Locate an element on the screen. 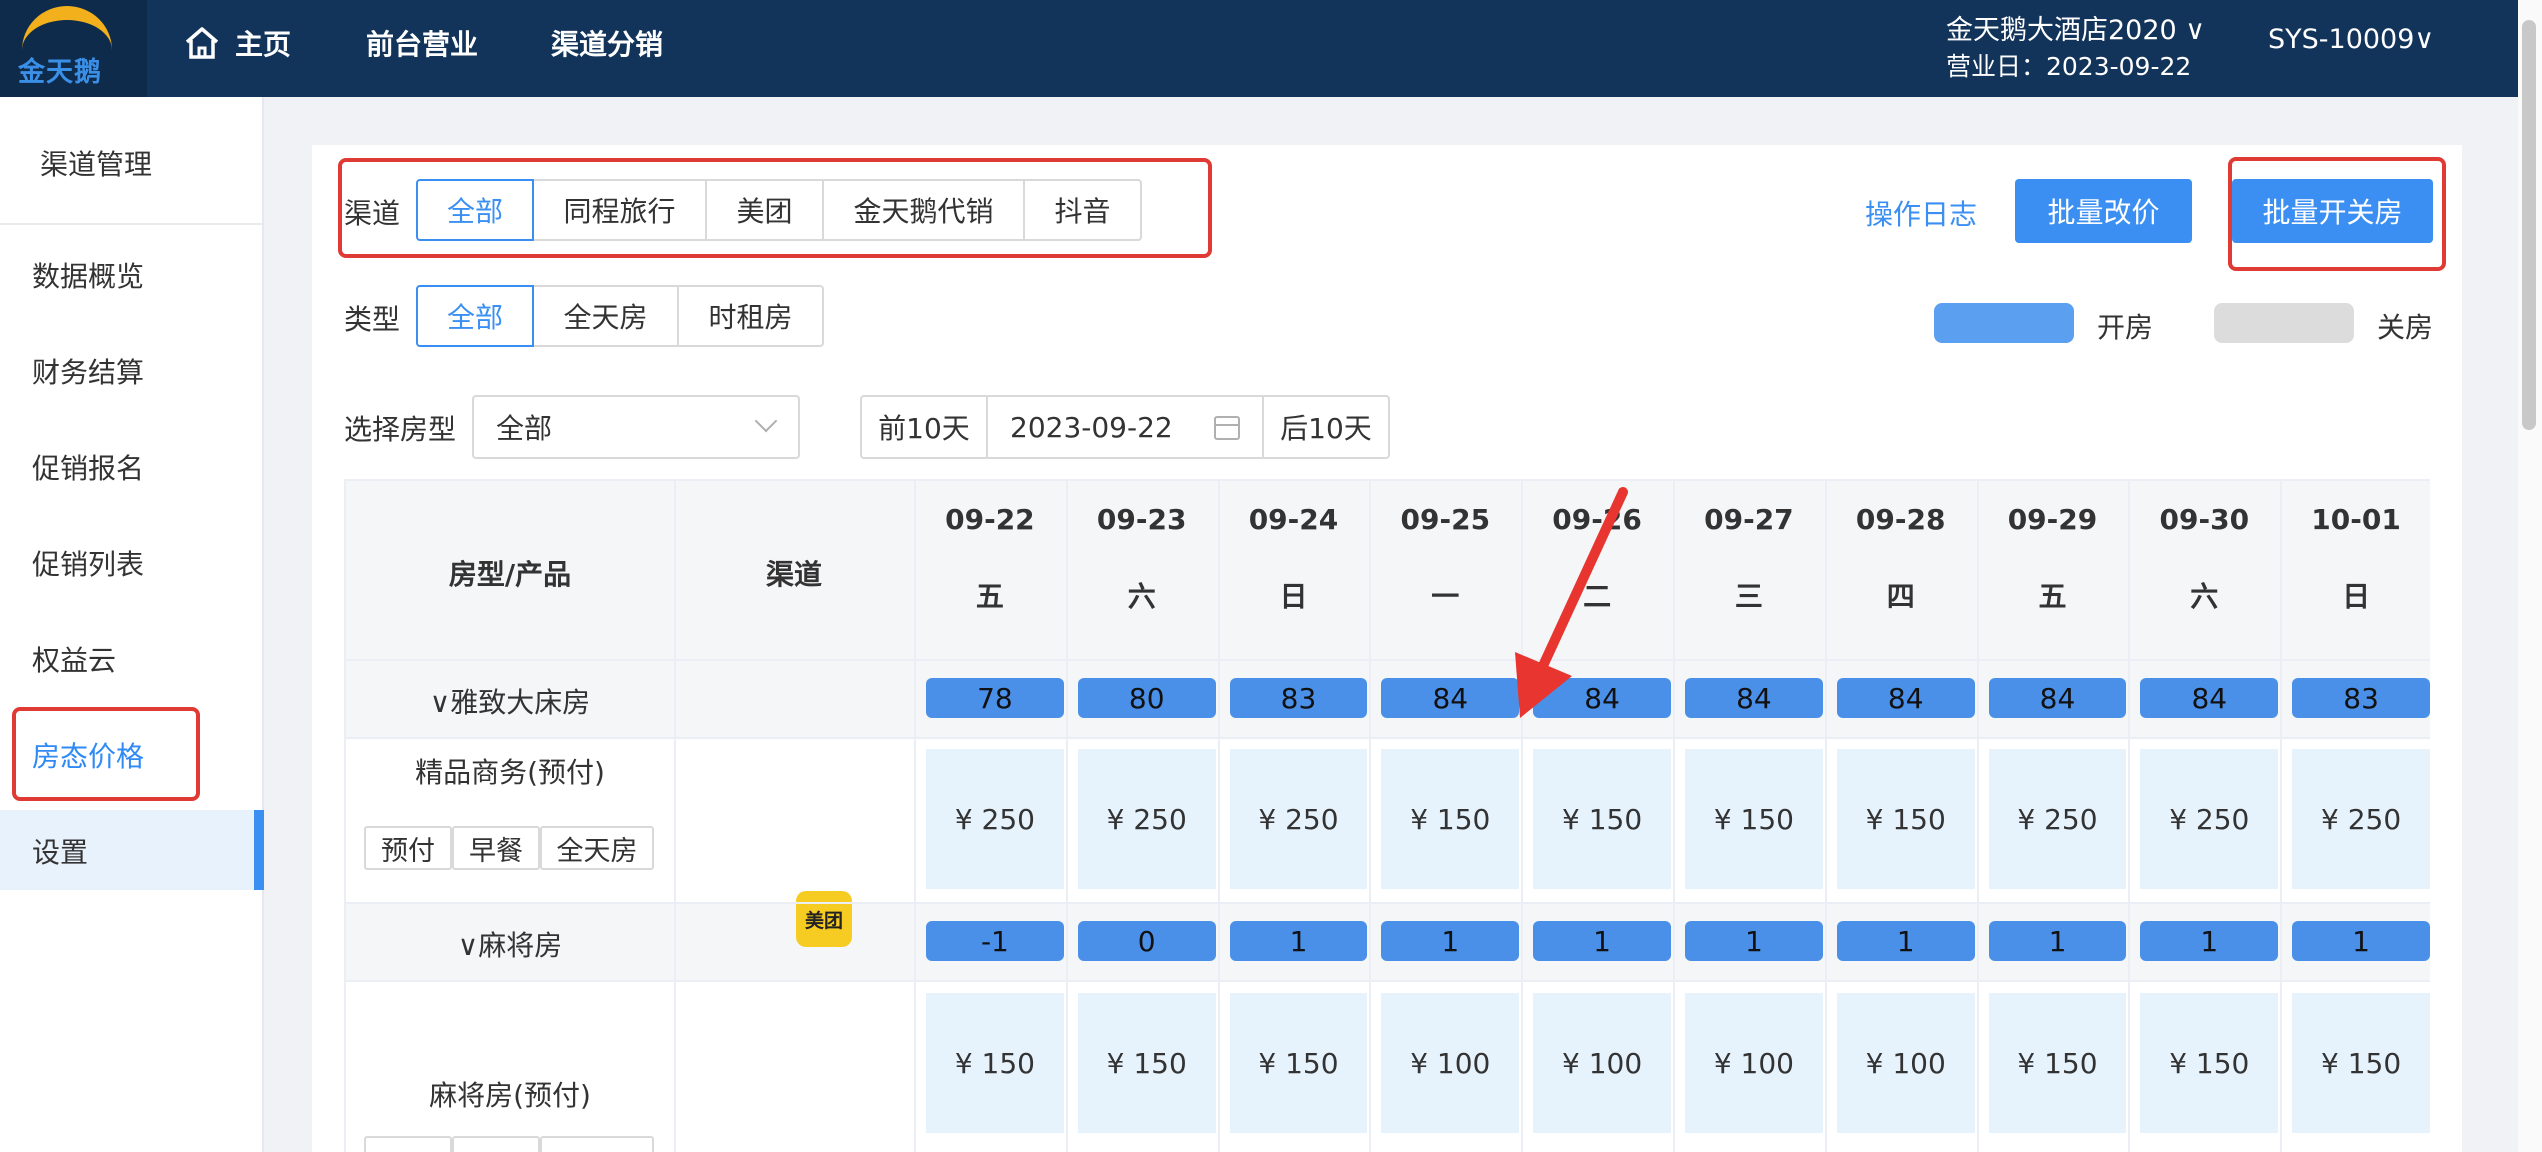 Image resolution: width=2542 pixels, height=1152 pixels. header-weekday: 三 is located at coordinates (1748, 596).